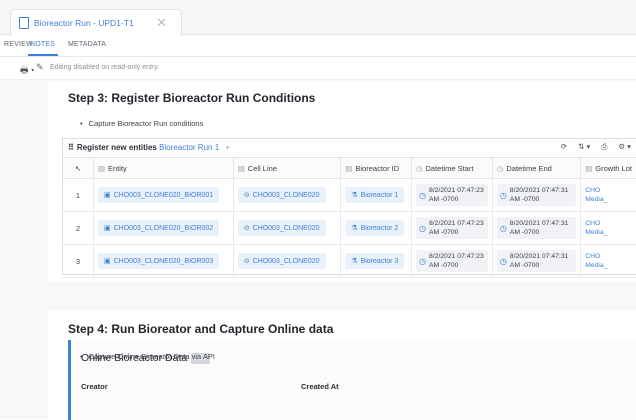 This screenshot has height=420, width=636. I want to click on column-bioreactor-id: ▤ Bioreactor ID, so click(376, 168).